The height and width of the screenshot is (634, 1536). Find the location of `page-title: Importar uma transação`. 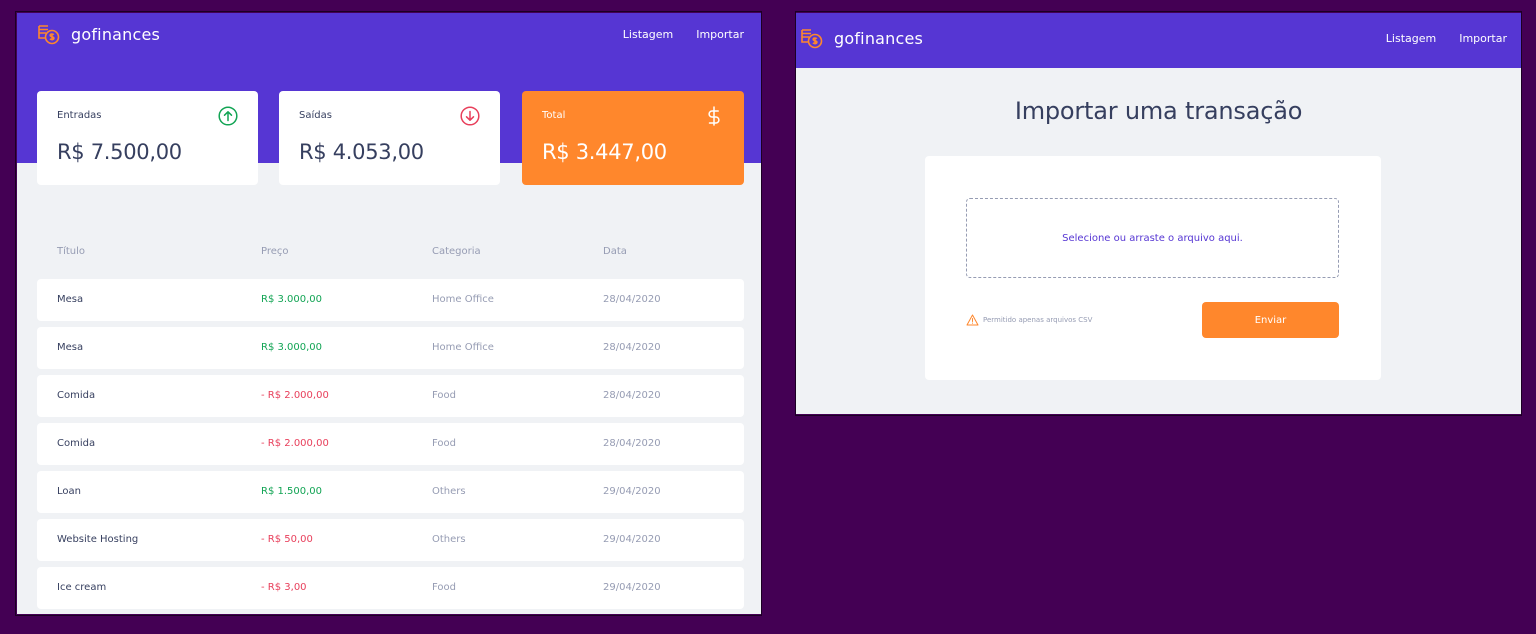

page-title: Importar uma transação is located at coordinates (1158, 111).